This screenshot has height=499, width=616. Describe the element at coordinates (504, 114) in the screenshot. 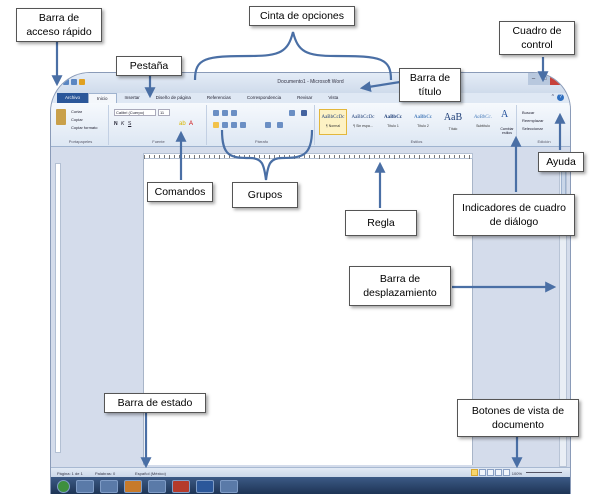

I see `change-styles-icon: A` at that location.